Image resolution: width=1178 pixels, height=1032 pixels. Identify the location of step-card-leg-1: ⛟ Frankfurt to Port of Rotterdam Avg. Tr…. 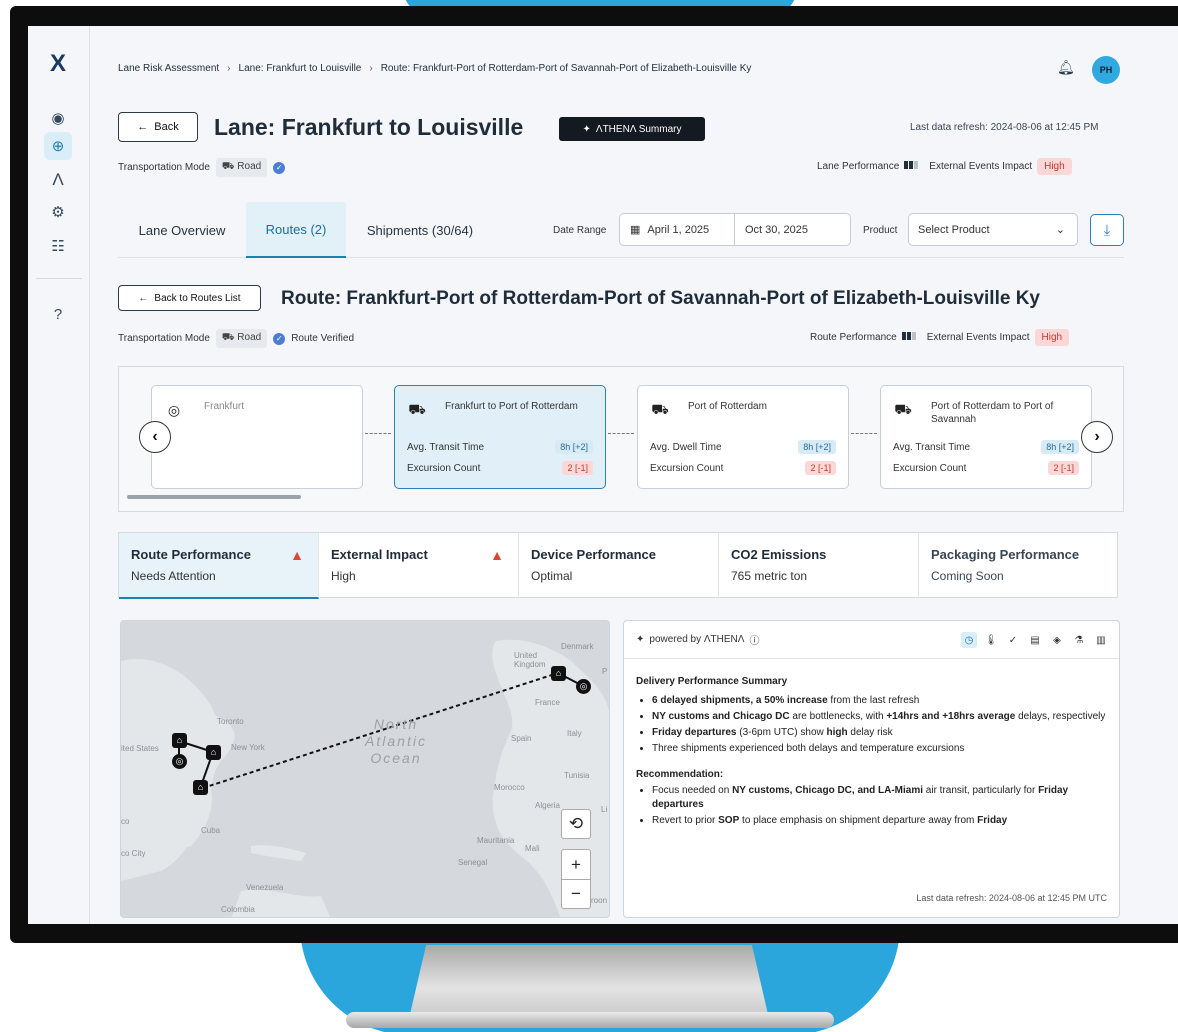
(500, 437).